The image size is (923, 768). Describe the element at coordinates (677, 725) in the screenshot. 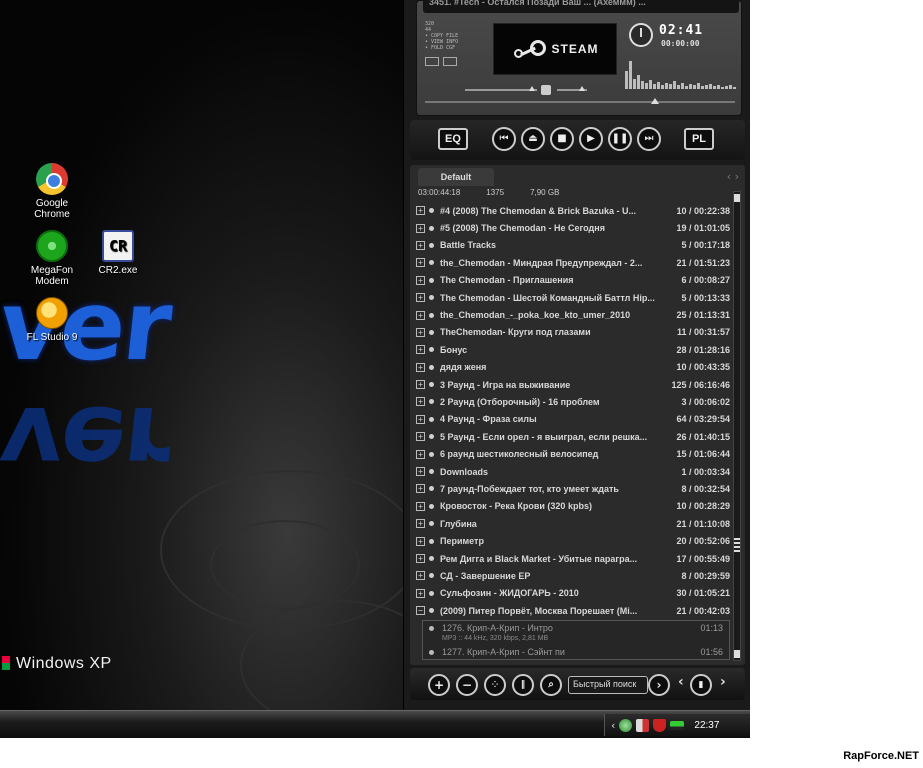

I see `battery-icon` at that location.